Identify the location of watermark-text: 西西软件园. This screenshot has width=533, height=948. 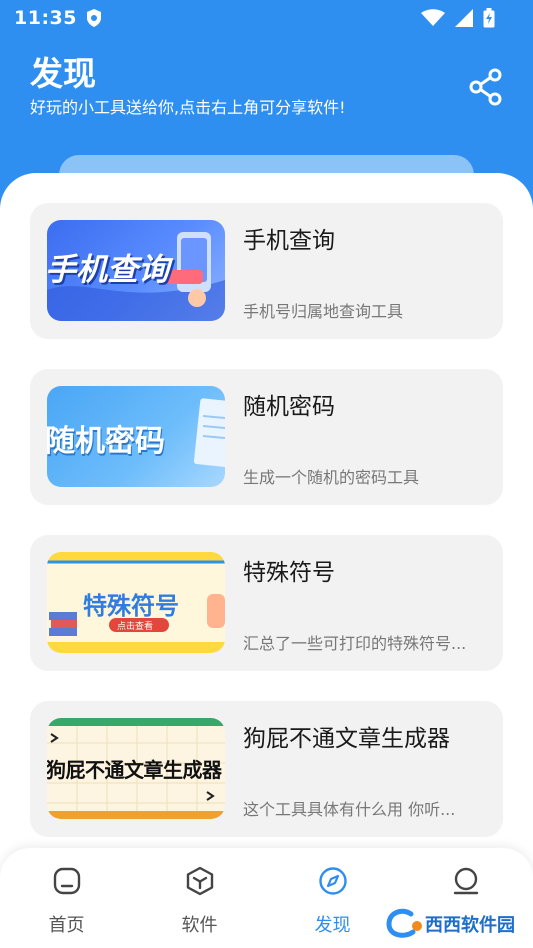
(470, 925).